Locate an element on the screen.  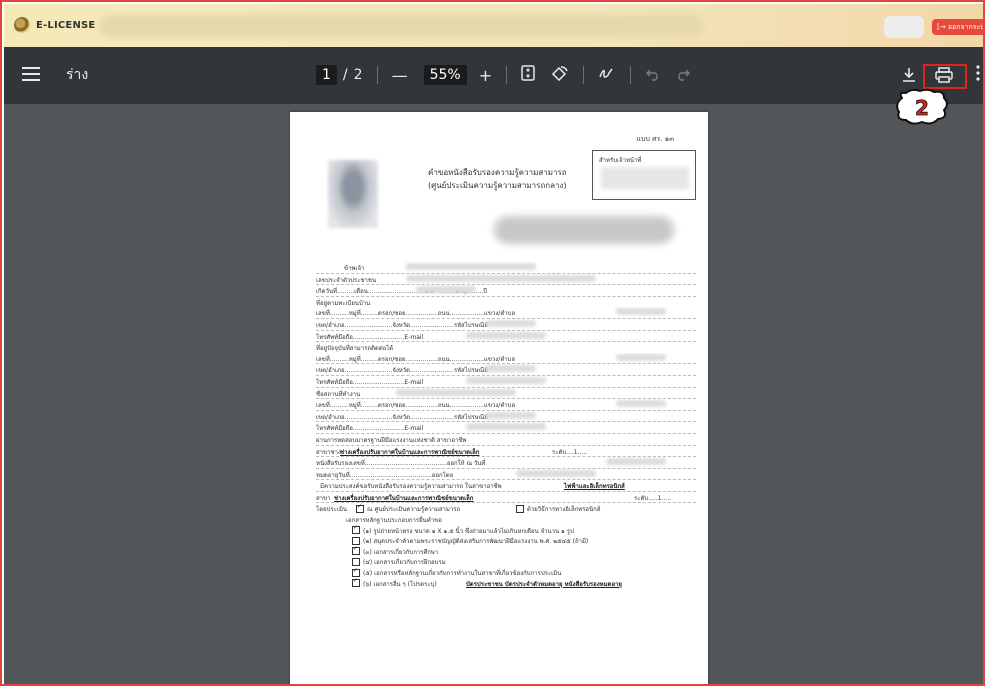
pdf-toolbar: ร่าง 1 / 2 — 55% + is located at coordinates (493, 75).